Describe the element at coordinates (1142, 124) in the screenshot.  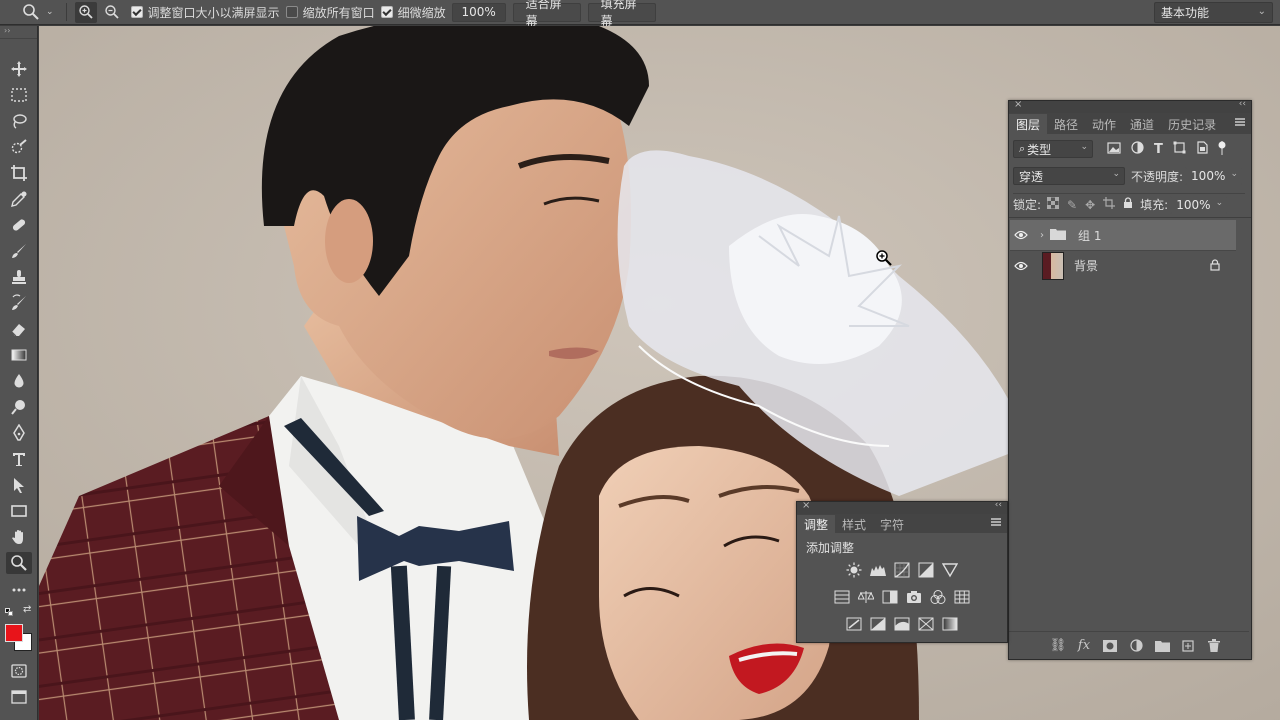
I see `tab-channels: 通道` at that location.